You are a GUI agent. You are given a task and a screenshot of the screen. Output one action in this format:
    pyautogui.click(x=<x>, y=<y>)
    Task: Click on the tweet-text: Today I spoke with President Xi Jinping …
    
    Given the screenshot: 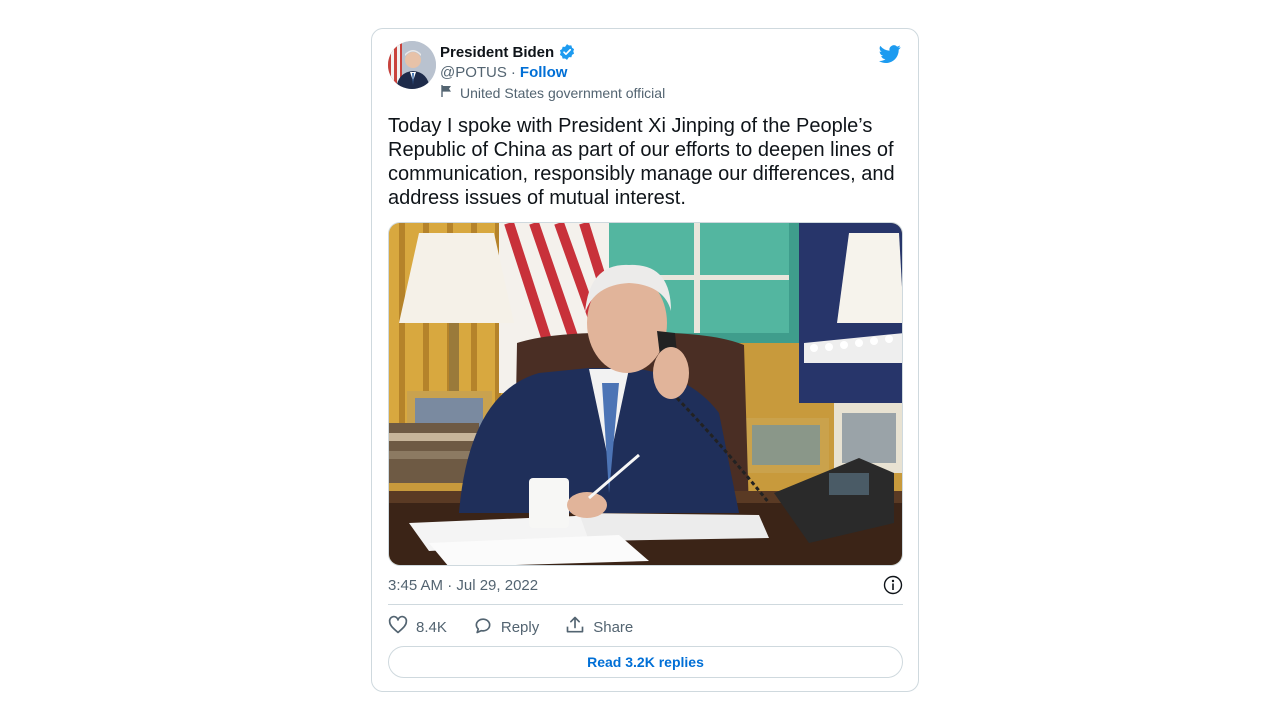 What is the action you would take?
    pyautogui.click(x=641, y=162)
    